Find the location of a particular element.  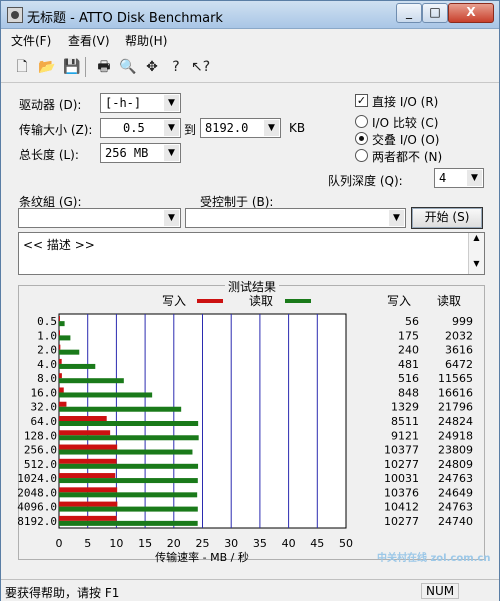

watermark: 中关村在线 zol.com.cn is located at coordinates (434, 558).